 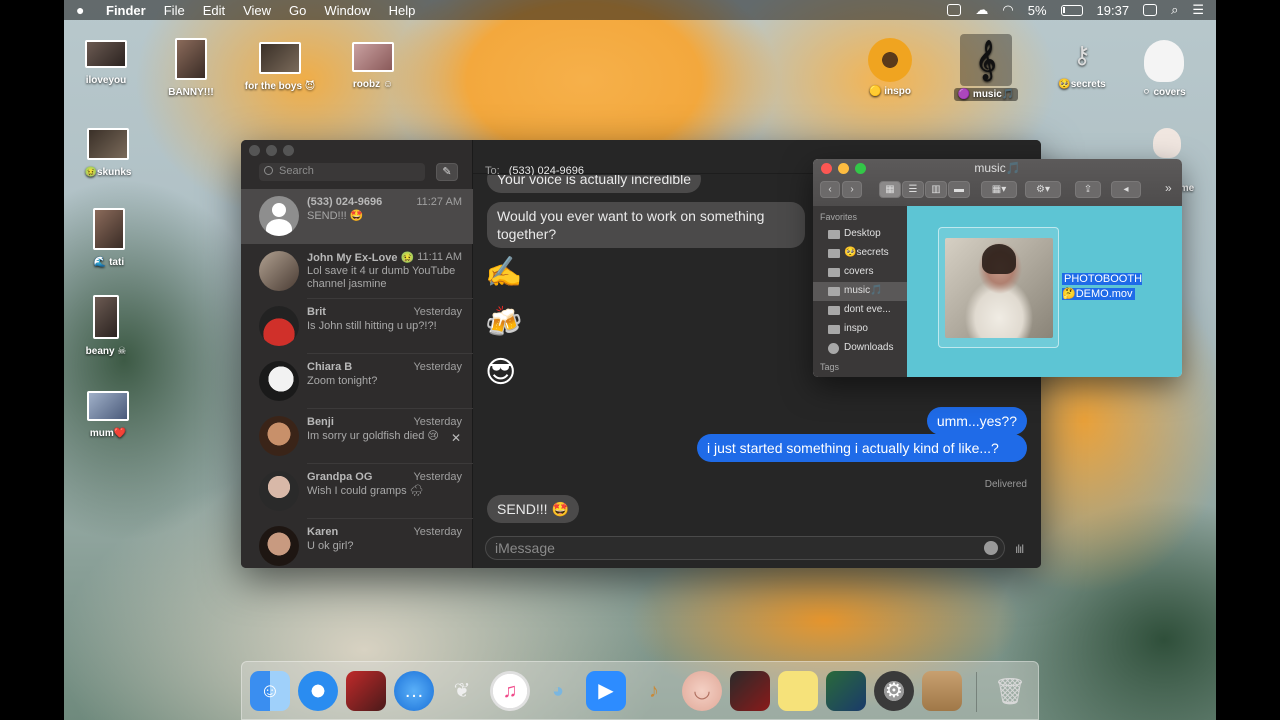 What do you see at coordinates (214, 10) in the screenshot?
I see `menu-edit: Edit` at bounding box center [214, 10].